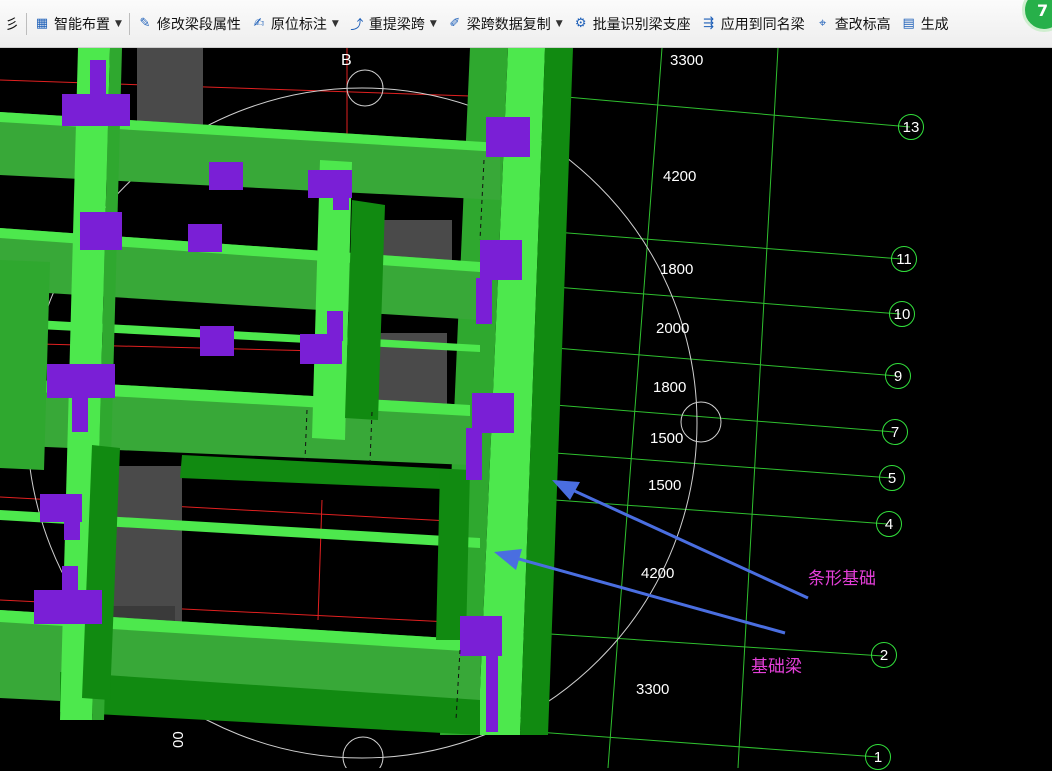 The height and width of the screenshot is (771, 1052). Describe the element at coordinates (842, 579) in the screenshot. I see `annotation-strip-foundation: 条形基础` at that location.